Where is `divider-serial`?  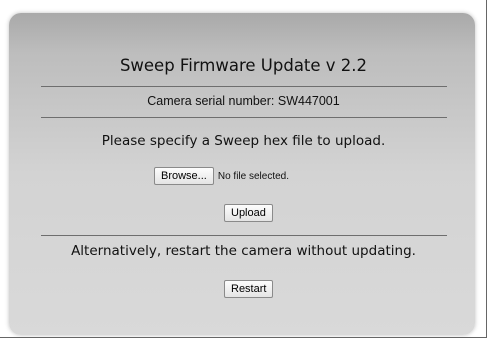
divider-serial is located at coordinates (244, 117).